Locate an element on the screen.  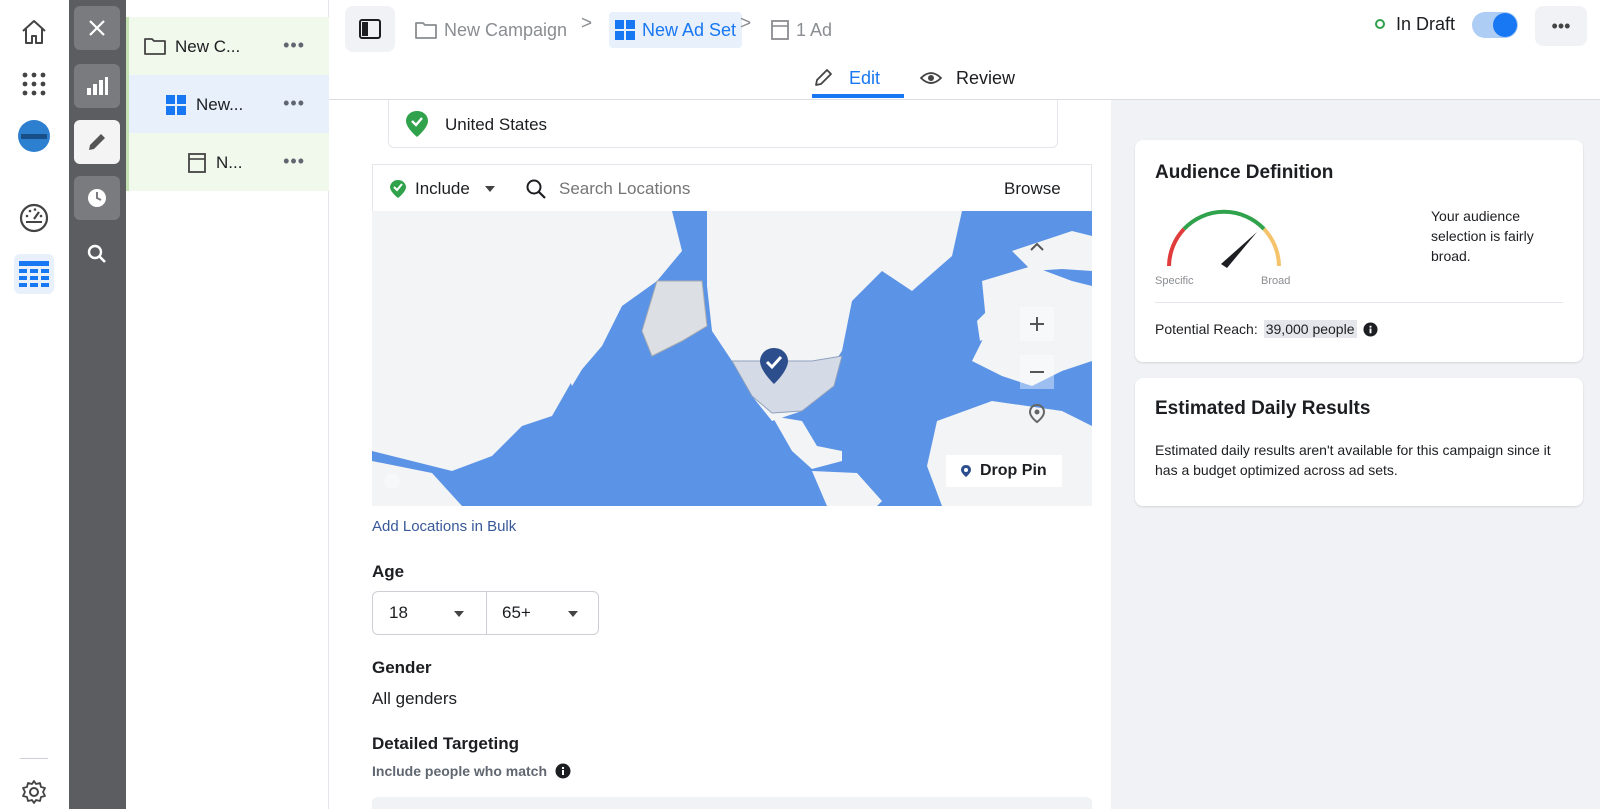
selected-country-label: United States is located at coordinates (496, 124).